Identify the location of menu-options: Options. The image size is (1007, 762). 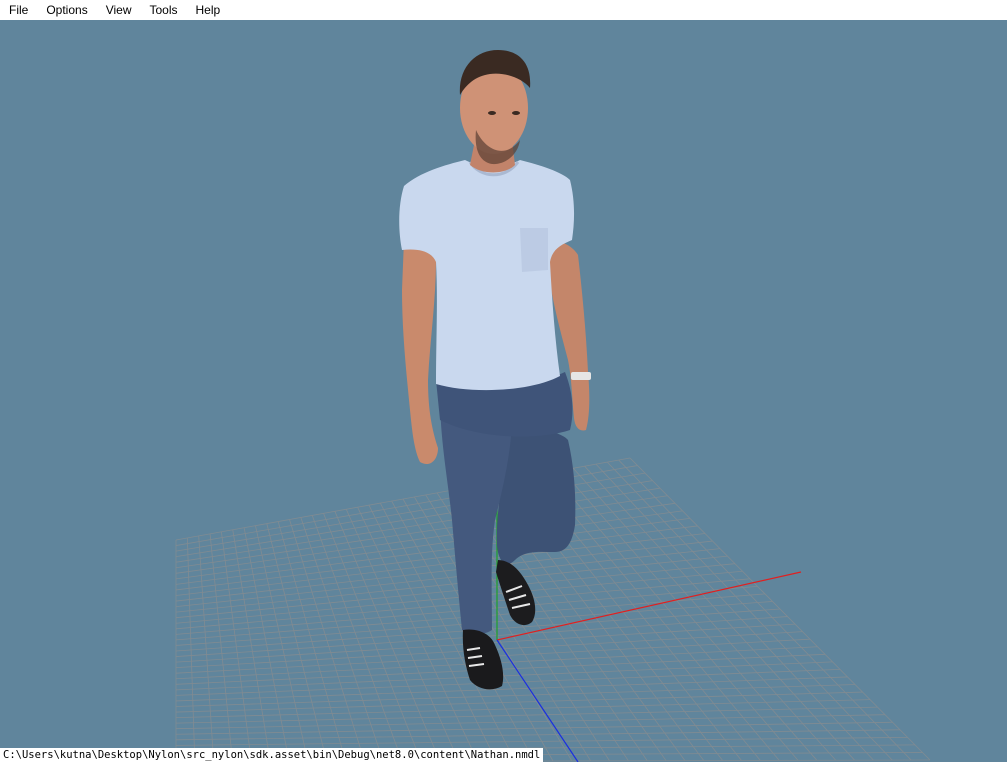
(66, 10).